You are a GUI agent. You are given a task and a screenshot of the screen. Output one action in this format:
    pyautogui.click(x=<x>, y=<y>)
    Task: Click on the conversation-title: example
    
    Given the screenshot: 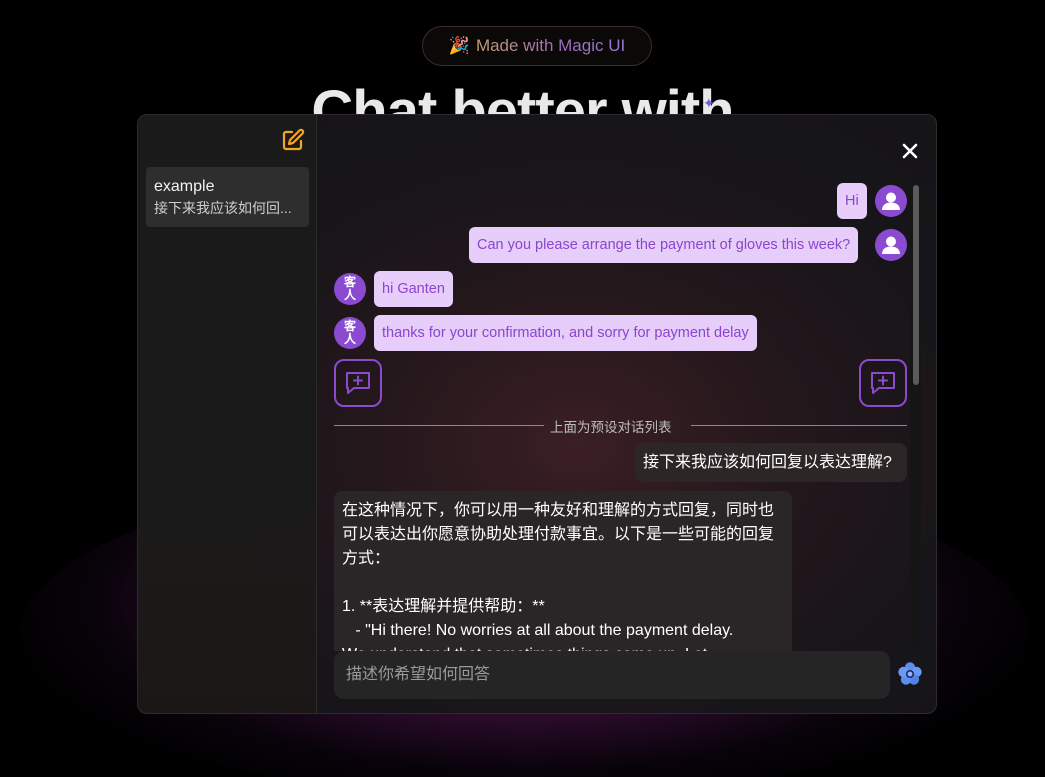 What is the action you would take?
    pyautogui.click(x=184, y=186)
    